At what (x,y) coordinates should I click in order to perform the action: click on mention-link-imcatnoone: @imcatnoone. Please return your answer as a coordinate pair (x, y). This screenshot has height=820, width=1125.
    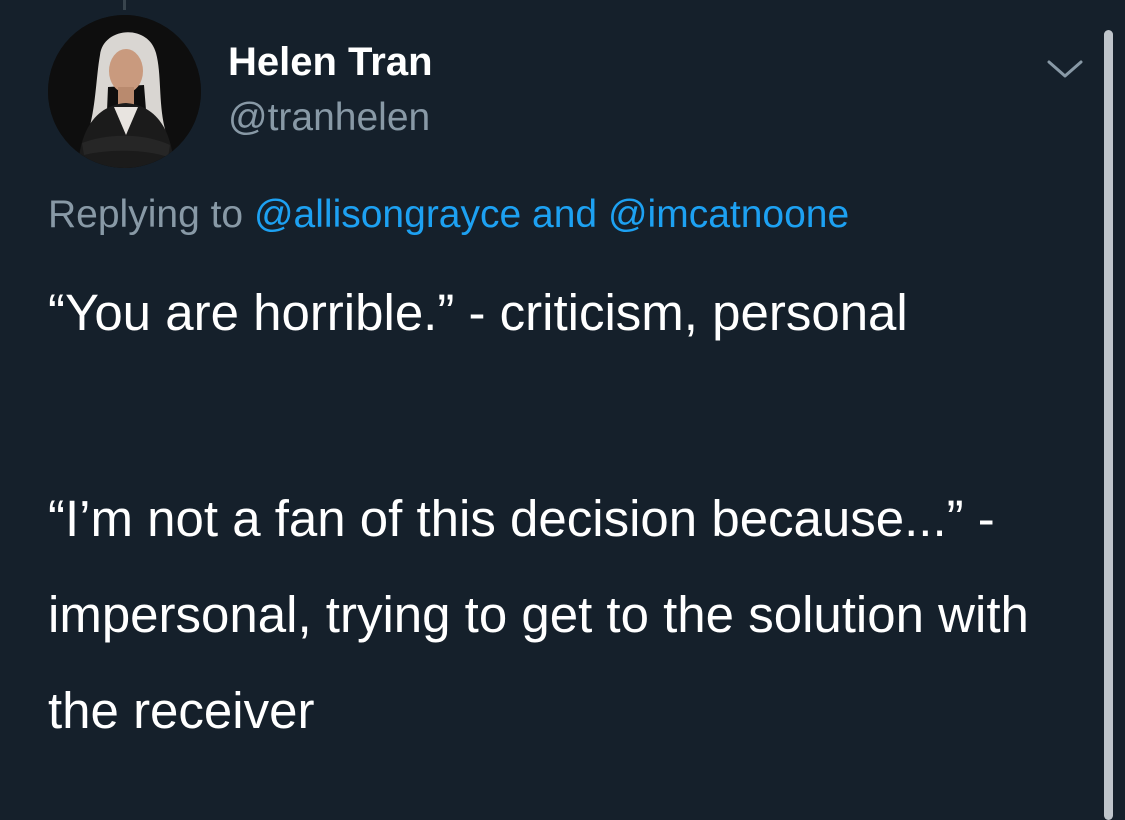
    Looking at the image, I should click on (728, 214).